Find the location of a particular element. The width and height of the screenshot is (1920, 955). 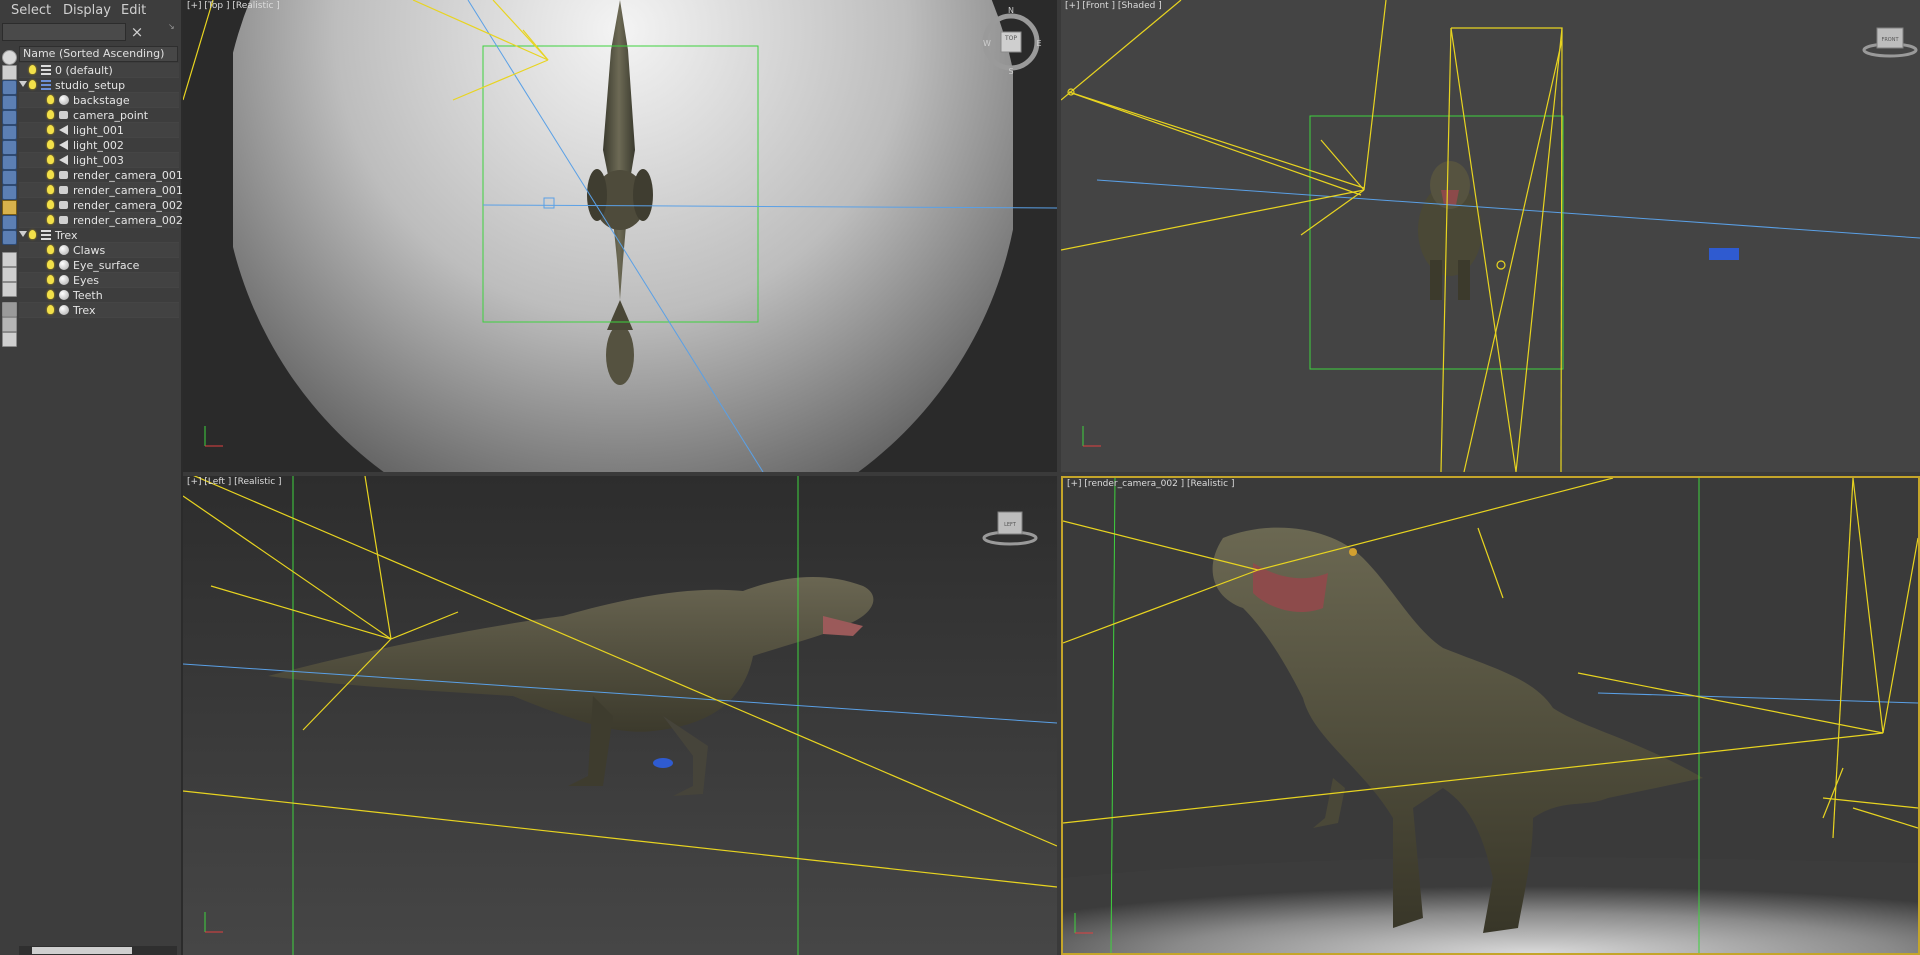

pin-icon: ↘ is located at coordinates (171, 26).